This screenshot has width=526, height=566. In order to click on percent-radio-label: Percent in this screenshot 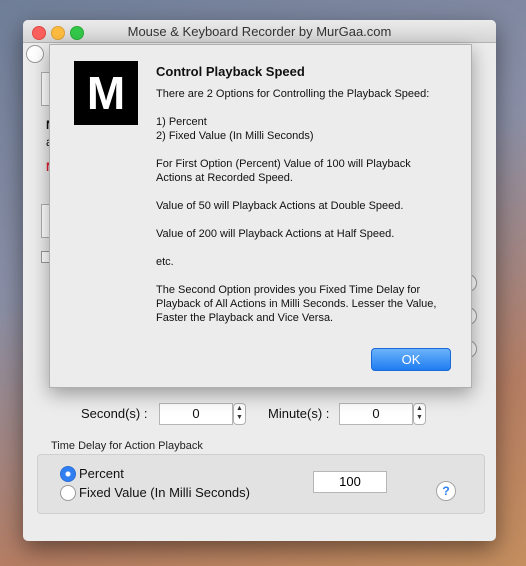, I will do `click(101, 473)`.